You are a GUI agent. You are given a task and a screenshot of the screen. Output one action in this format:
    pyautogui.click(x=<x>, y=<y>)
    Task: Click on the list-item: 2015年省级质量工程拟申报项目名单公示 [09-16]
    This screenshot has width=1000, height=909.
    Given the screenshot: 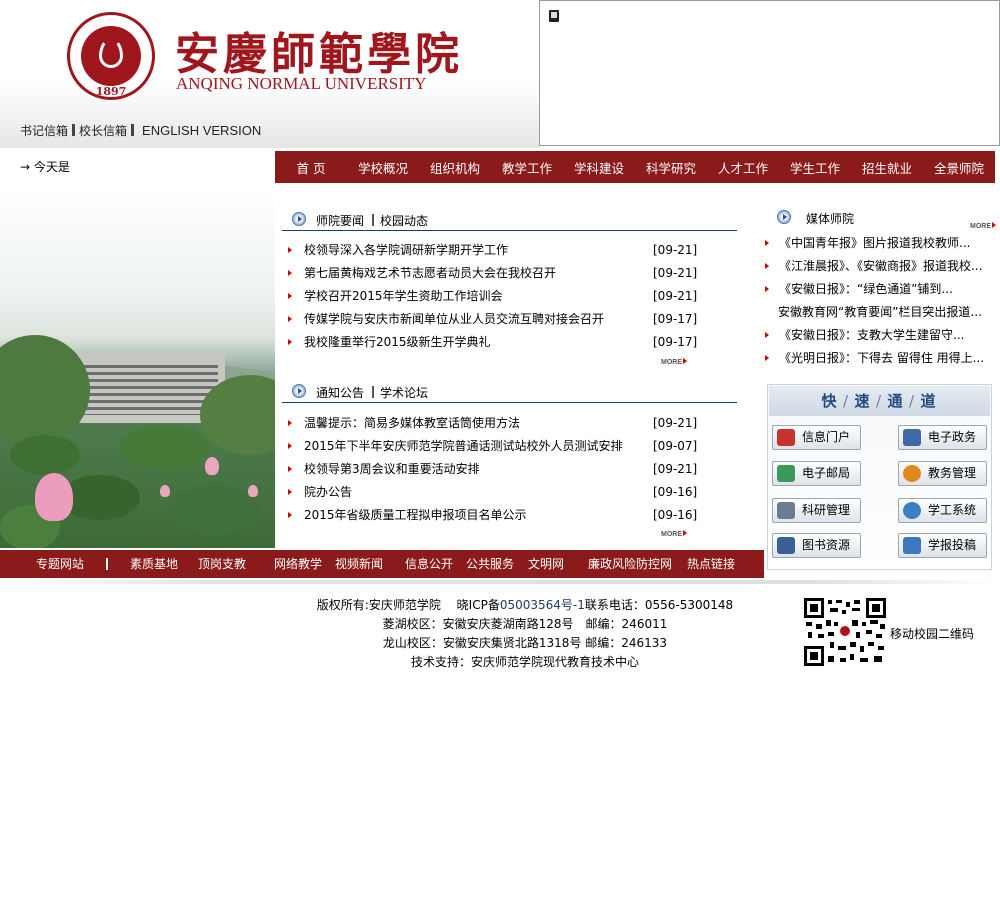 What is the action you would take?
    pyautogui.click(x=495, y=515)
    